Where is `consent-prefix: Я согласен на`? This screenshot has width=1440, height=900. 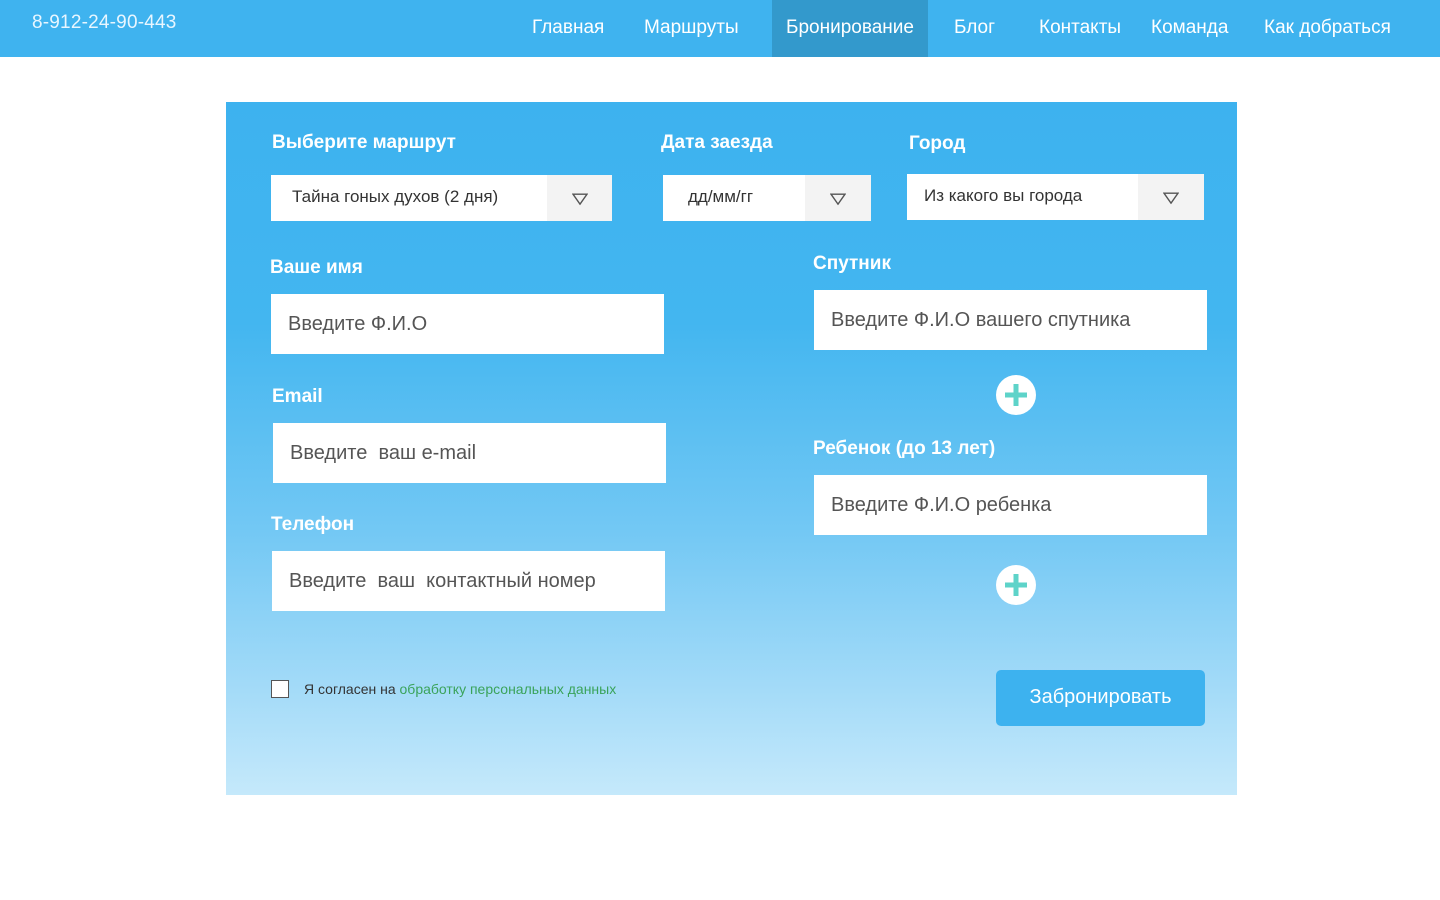 consent-prefix: Я согласен на is located at coordinates (352, 689).